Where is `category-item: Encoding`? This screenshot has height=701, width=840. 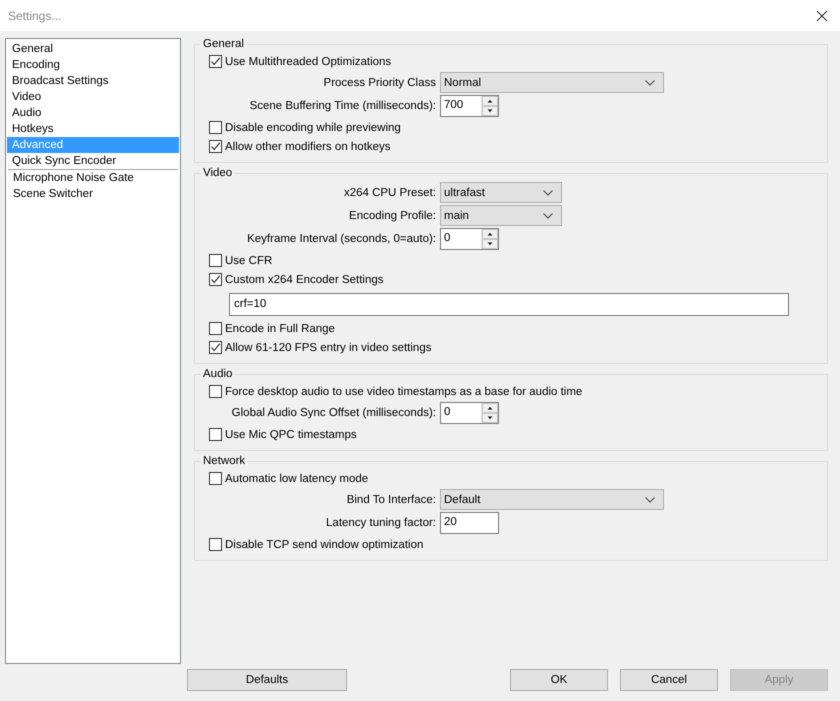
category-item: Encoding is located at coordinates (93, 65).